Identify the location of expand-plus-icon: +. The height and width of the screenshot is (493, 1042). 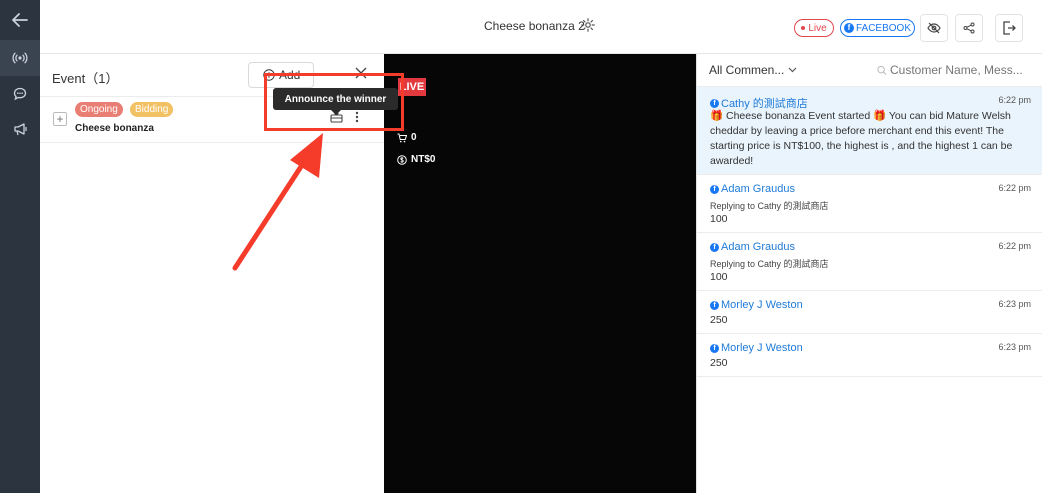
(60, 119).